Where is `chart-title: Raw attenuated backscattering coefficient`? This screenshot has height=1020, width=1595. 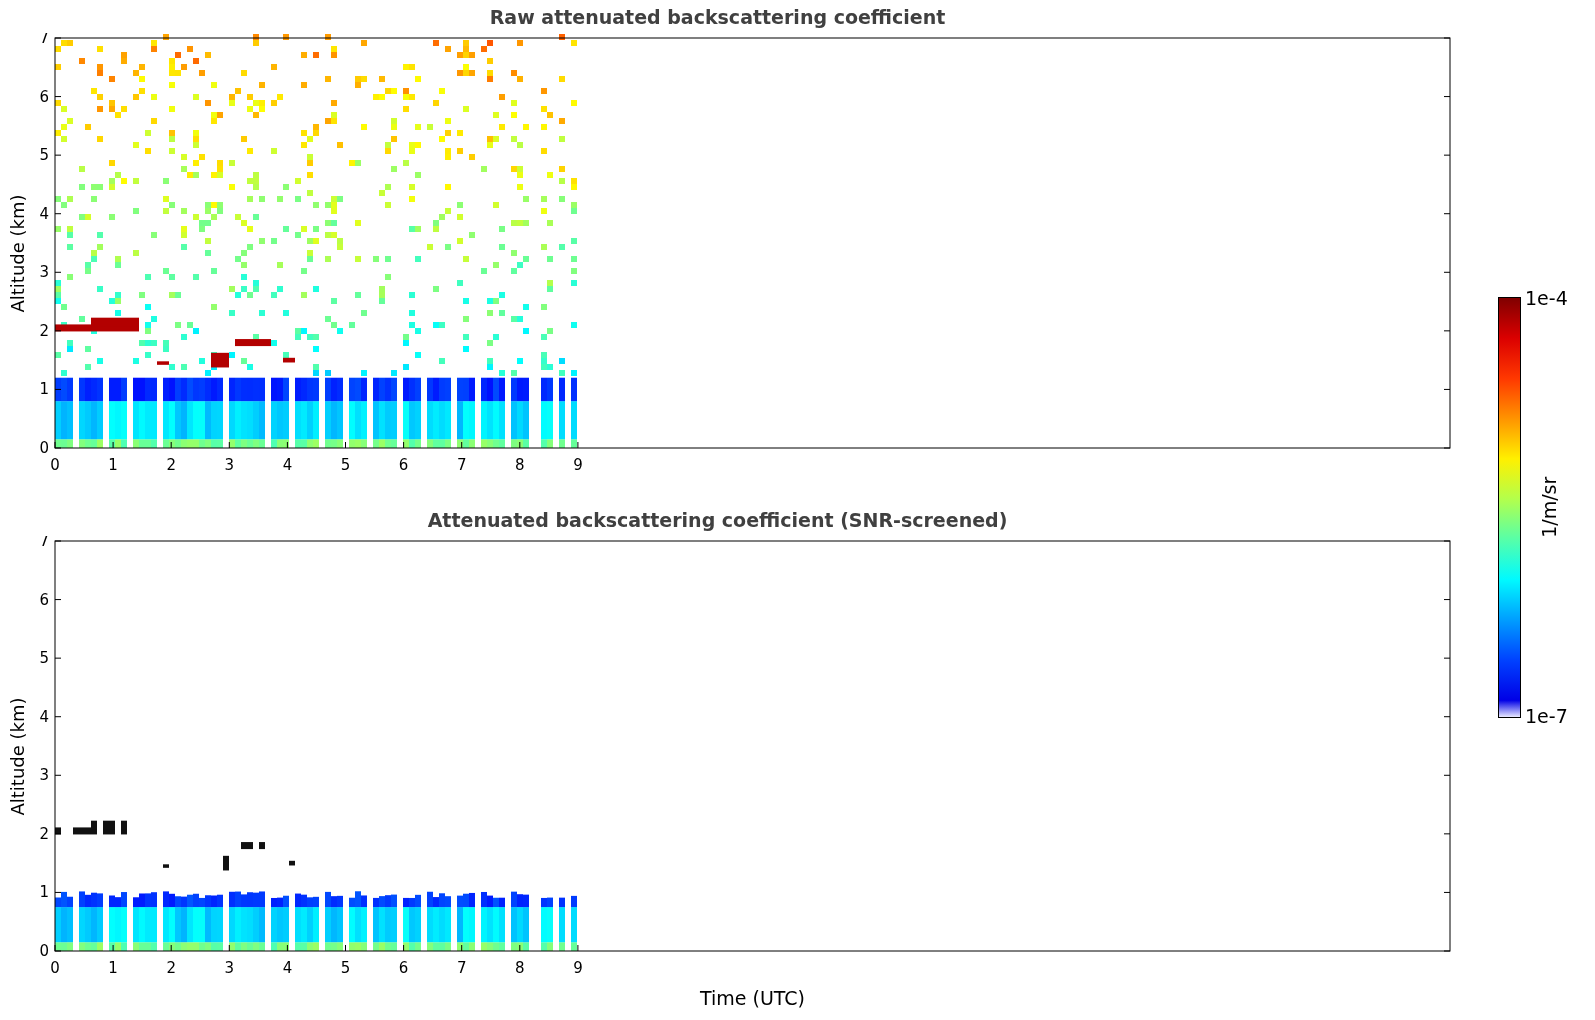
chart-title: Raw attenuated backscattering coefficient is located at coordinates (717, 17).